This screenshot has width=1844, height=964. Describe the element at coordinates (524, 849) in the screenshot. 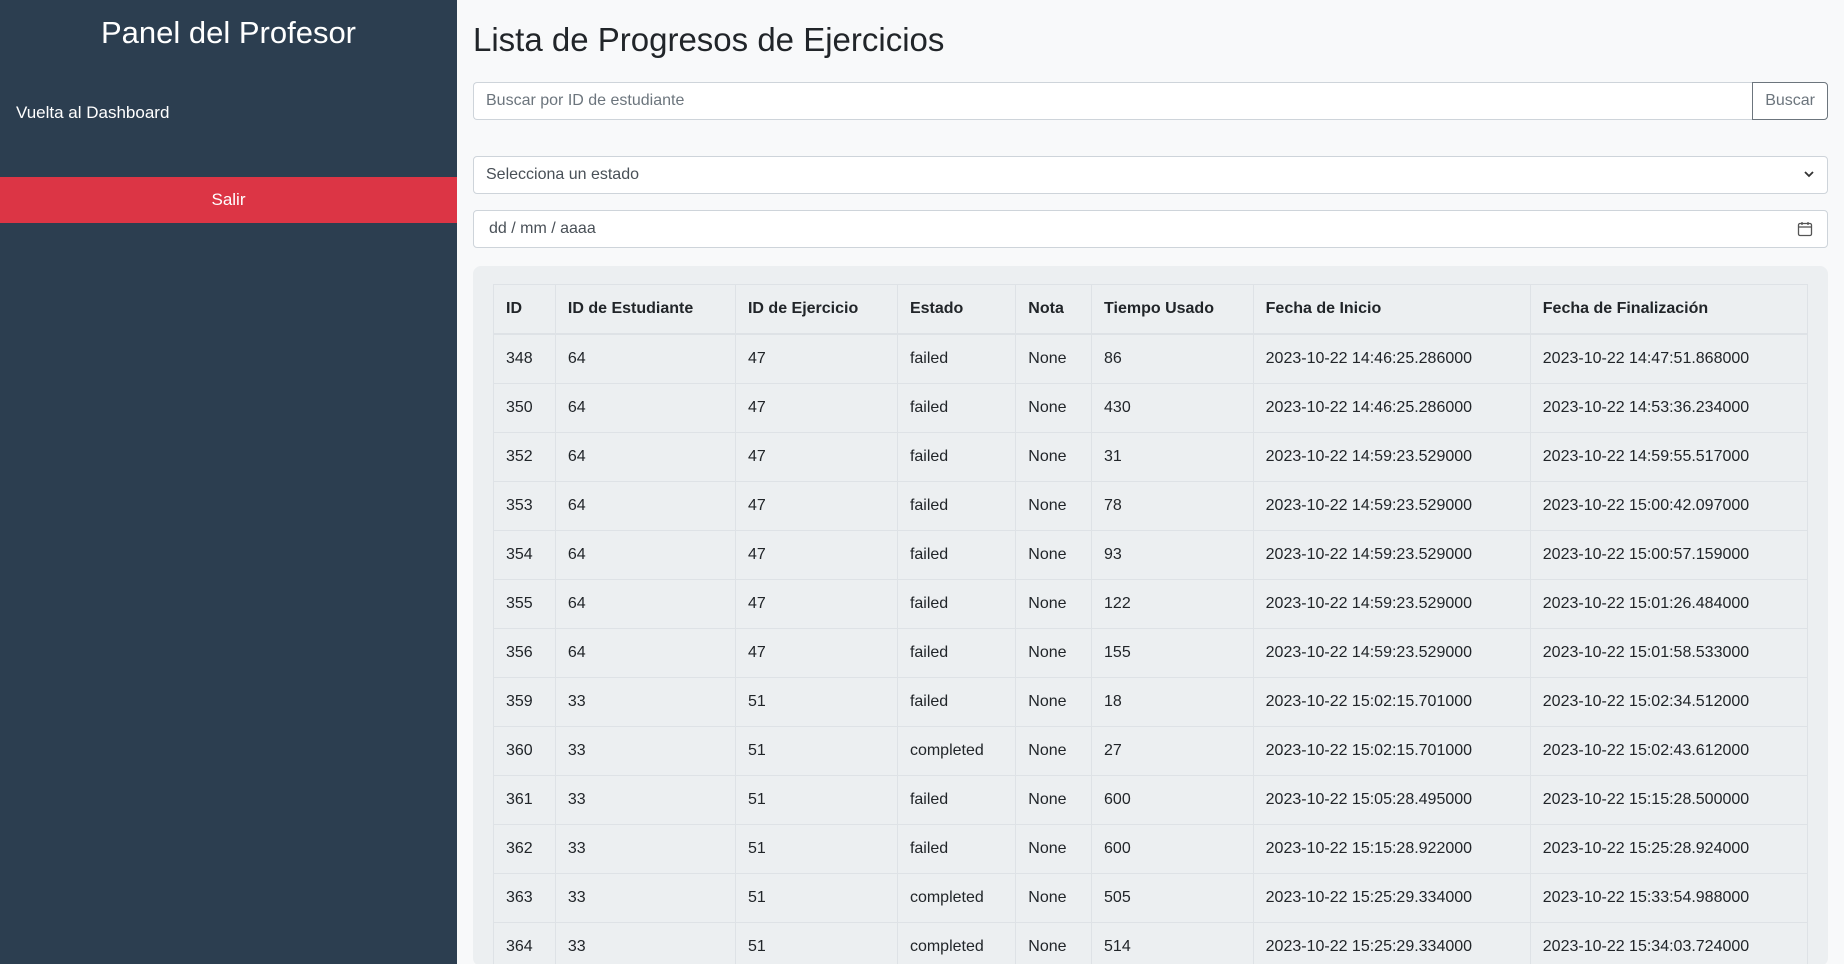

I see `table-cell: 362` at that location.